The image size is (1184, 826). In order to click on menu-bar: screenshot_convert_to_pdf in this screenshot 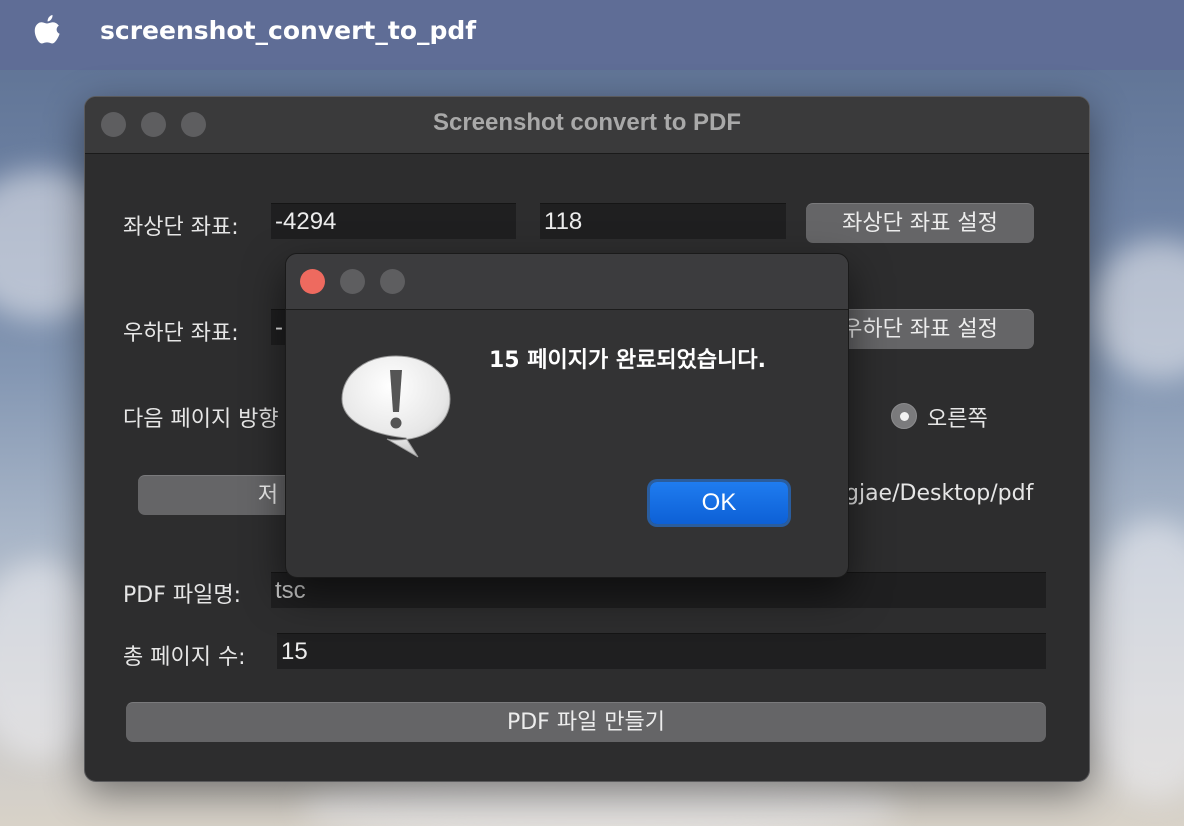, I will do `click(592, 35)`.